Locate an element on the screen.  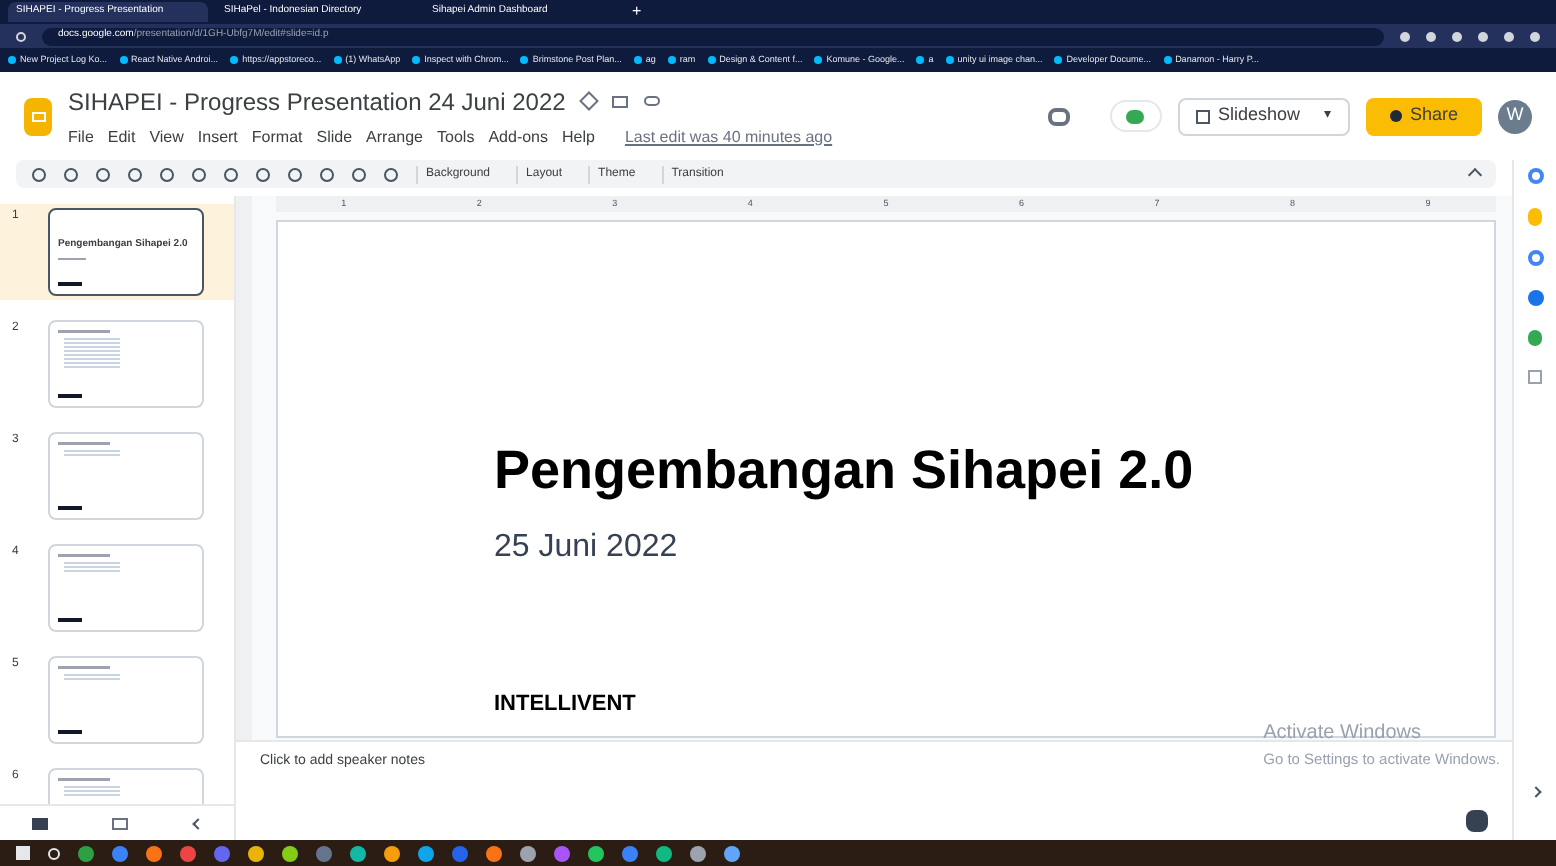
menu-item: Tools is located at coordinates (456, 137).